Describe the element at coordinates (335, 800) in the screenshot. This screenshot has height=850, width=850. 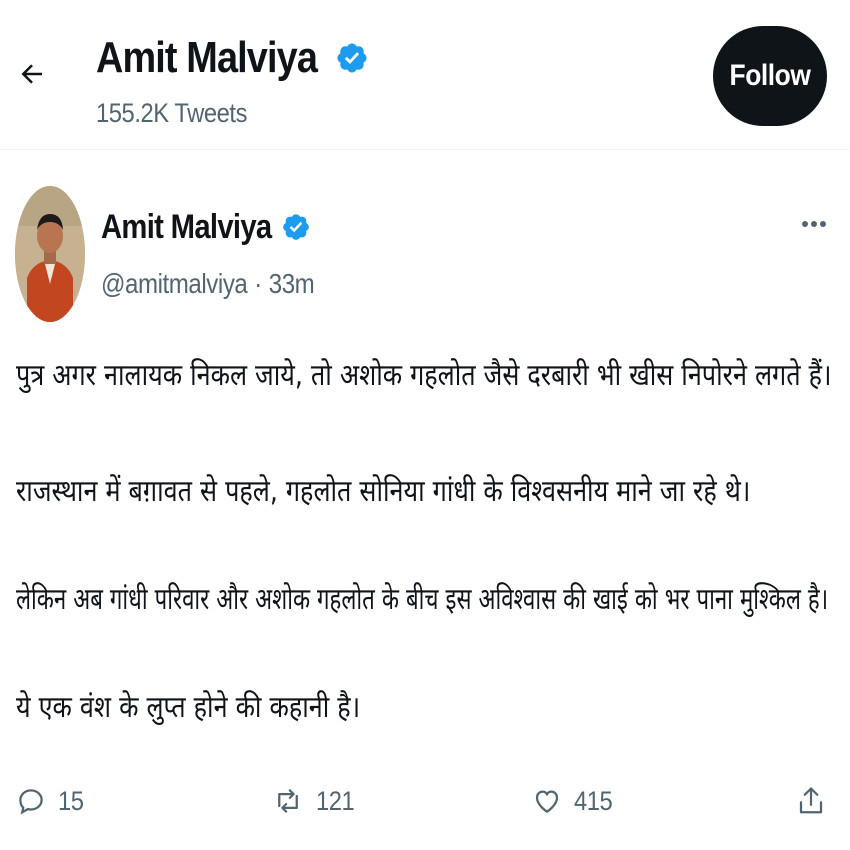
I see `retweet-count: 121` at that location.